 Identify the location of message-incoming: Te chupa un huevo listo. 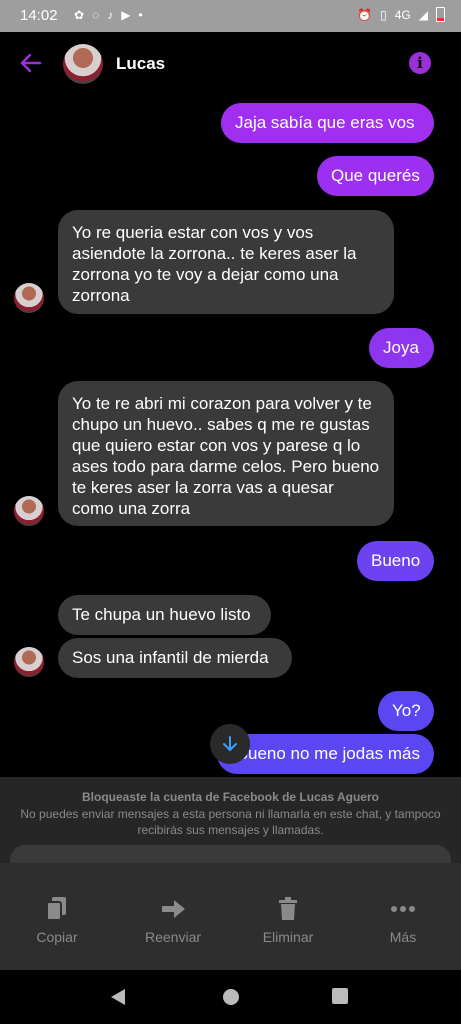
(164, 615).